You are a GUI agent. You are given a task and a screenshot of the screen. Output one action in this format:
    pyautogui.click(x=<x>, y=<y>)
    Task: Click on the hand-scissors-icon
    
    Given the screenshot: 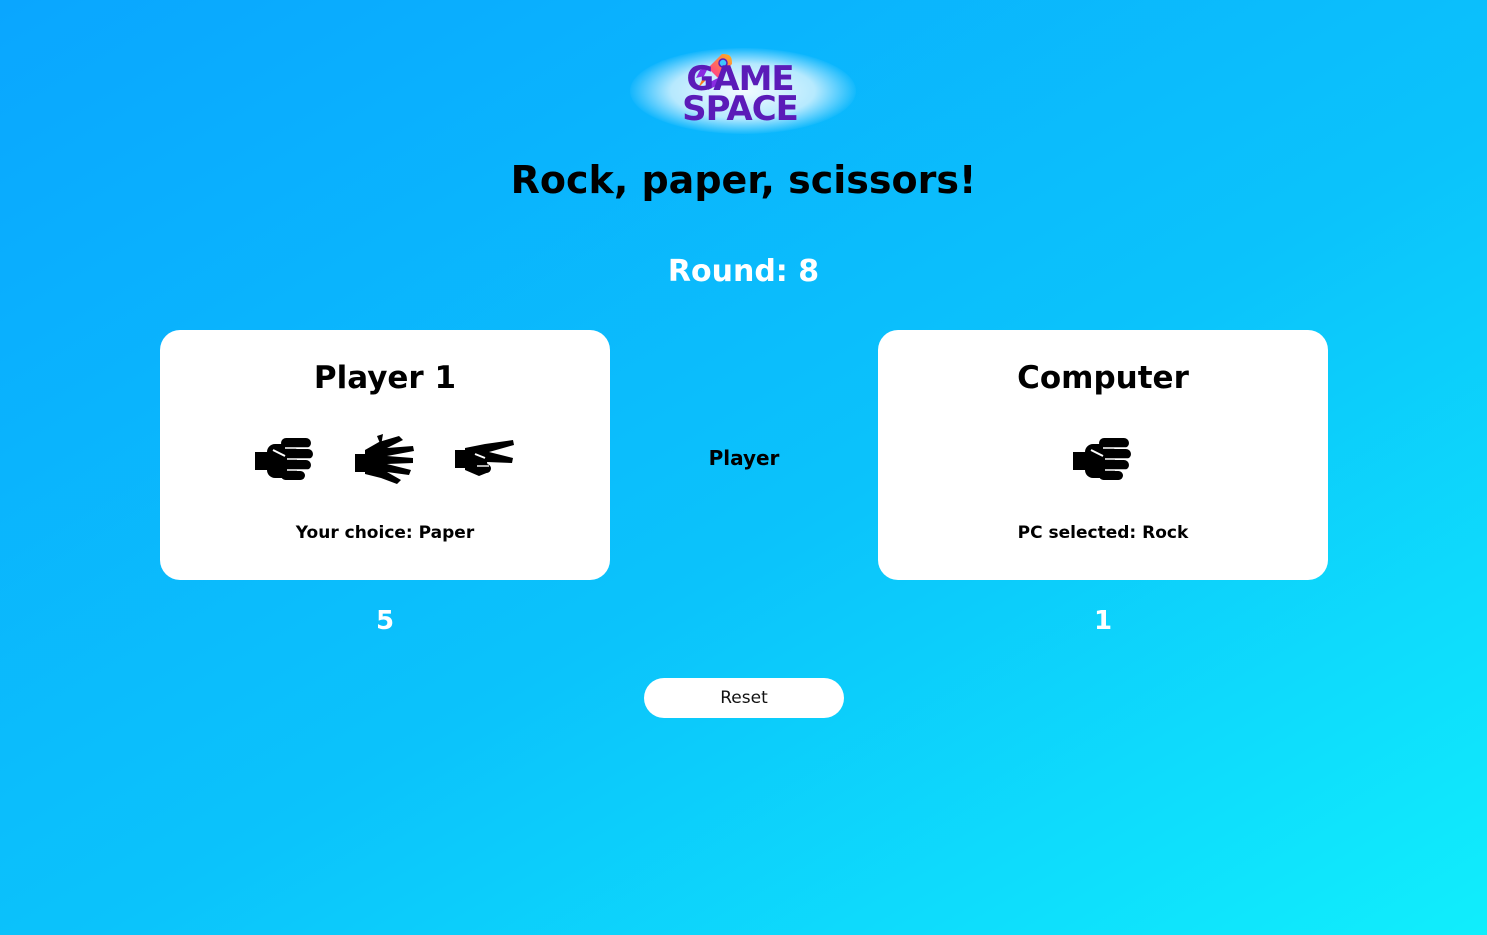 What is the action you would take?
    pyautogui.click(x=485, y=459)
    